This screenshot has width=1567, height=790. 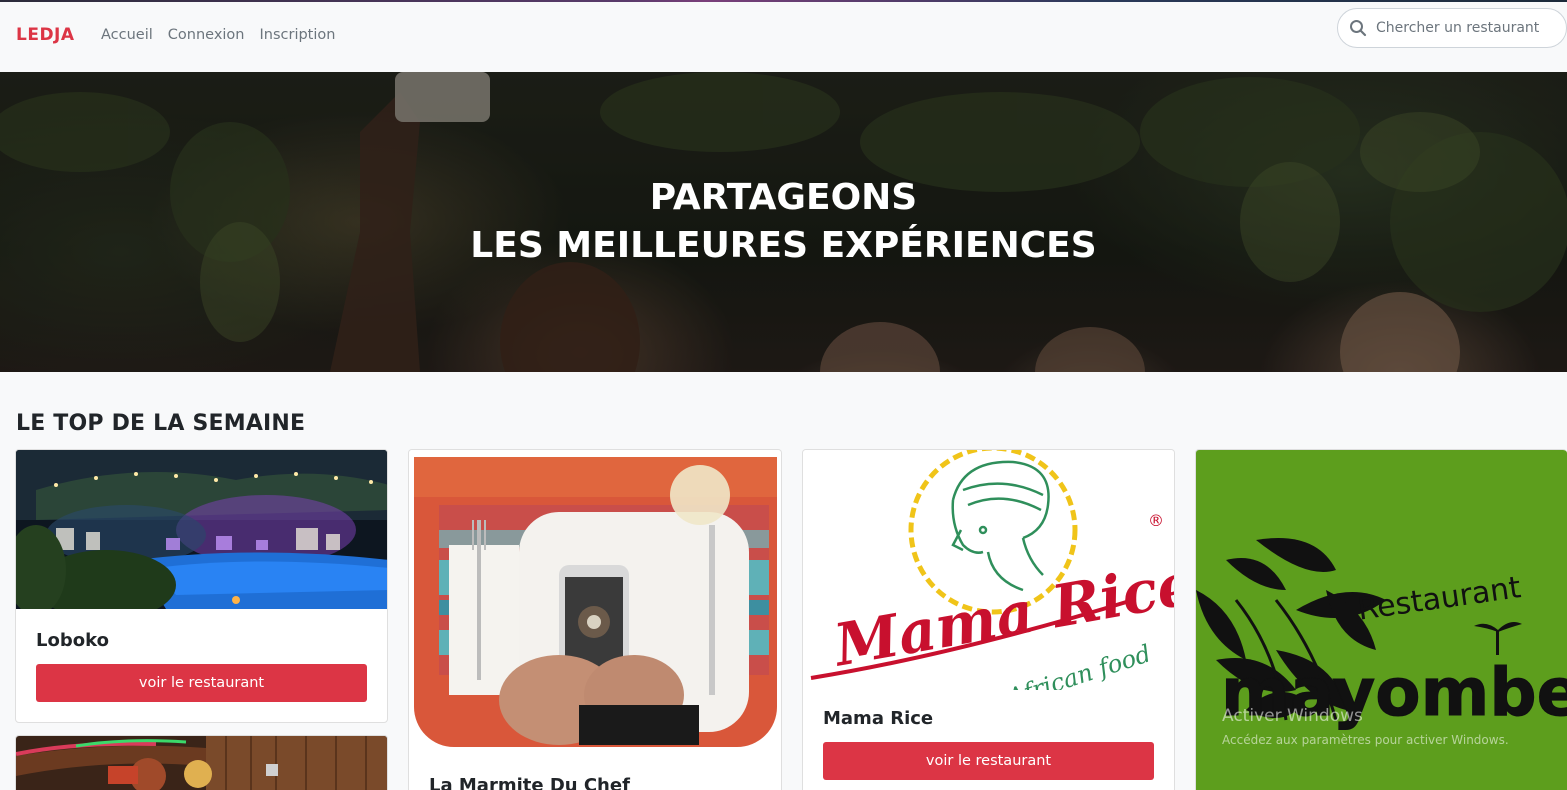 I want to click on navbar: LEDJA Accueil Connexion Inscription, so click(x=783, y=37).